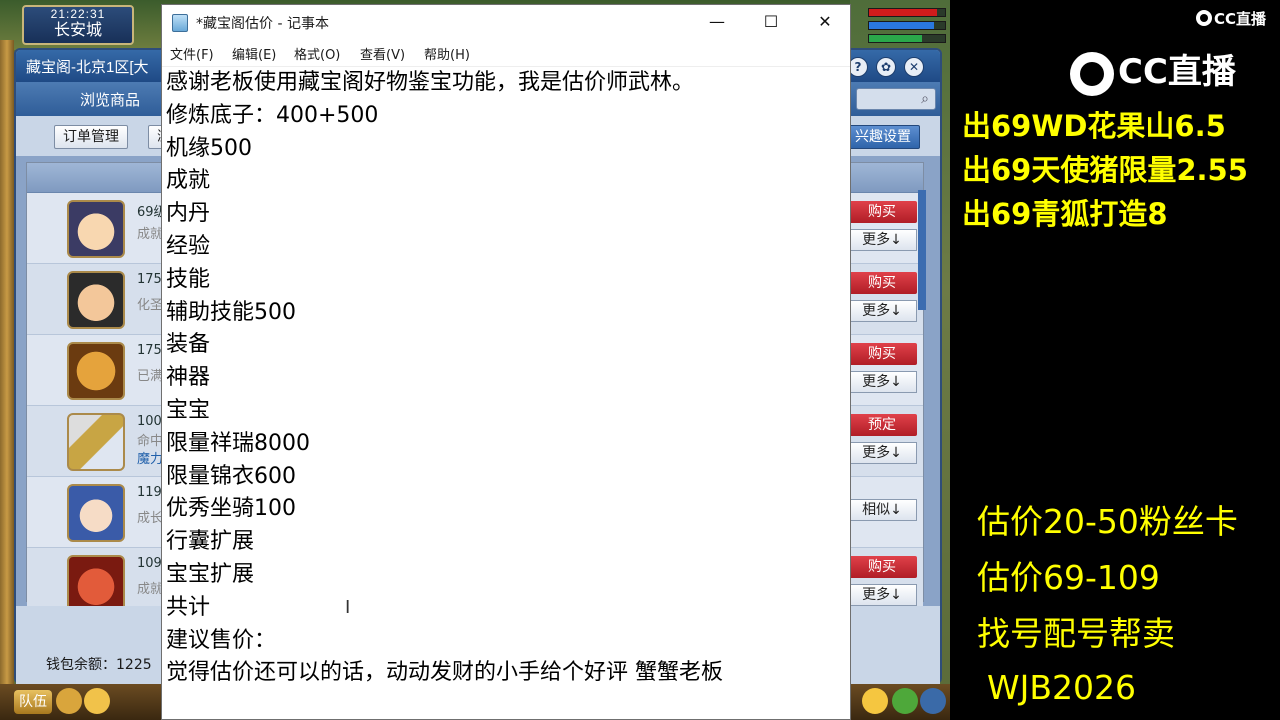  I want to click on status-bars, so click(907, 27).